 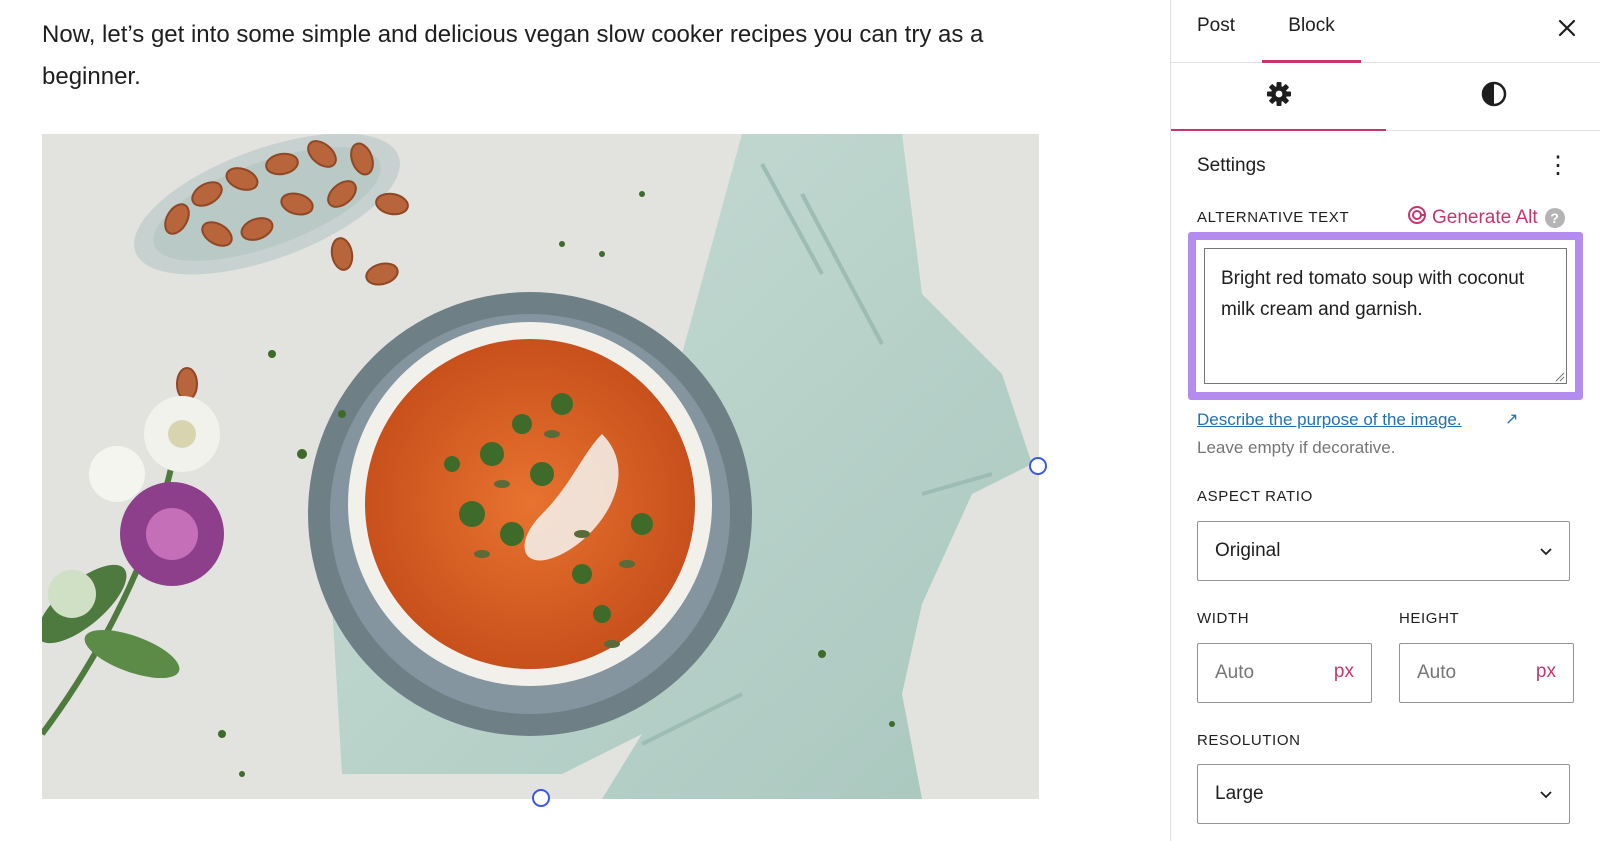 What do you see at coordinates (1429, 618) in the screenshot?
I see `height-label: HEIGHT` at bounding box center [1429, 618].